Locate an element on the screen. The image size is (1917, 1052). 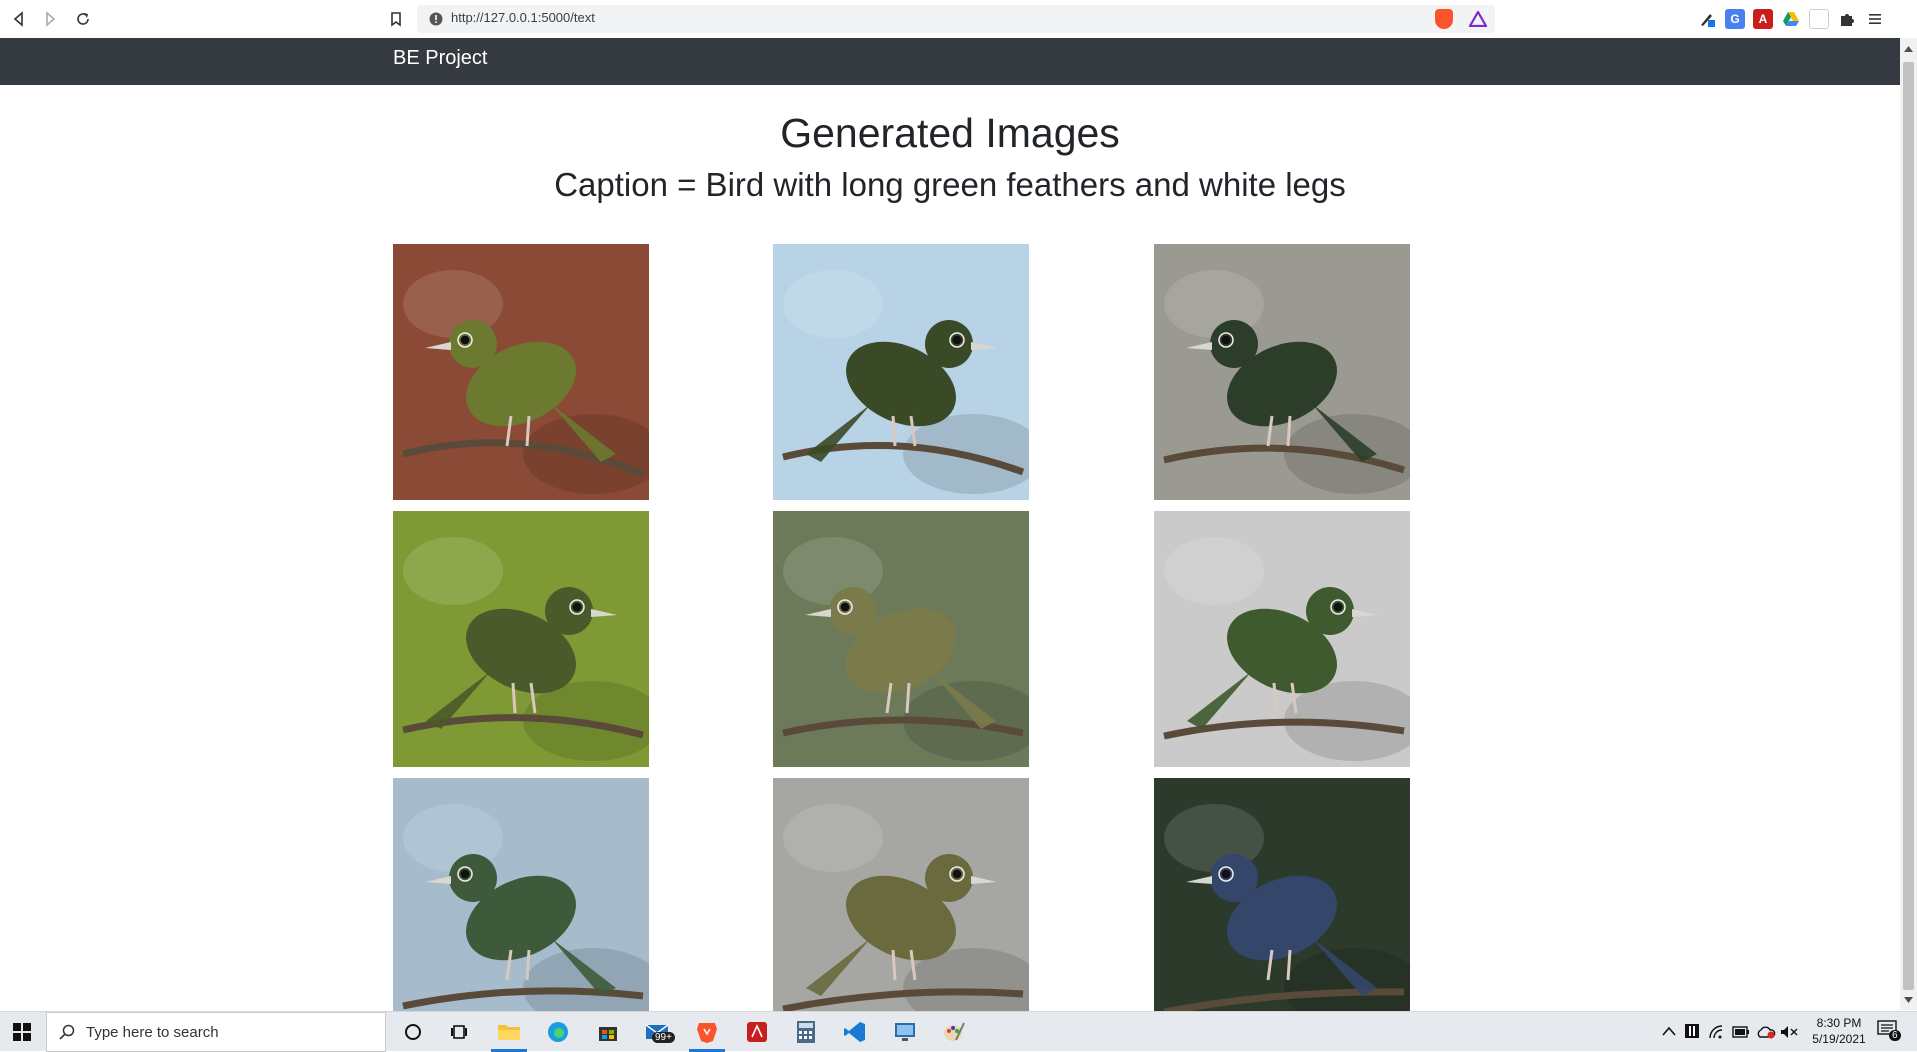
mail-button: 99+ is located at coordinates (659, 1032).